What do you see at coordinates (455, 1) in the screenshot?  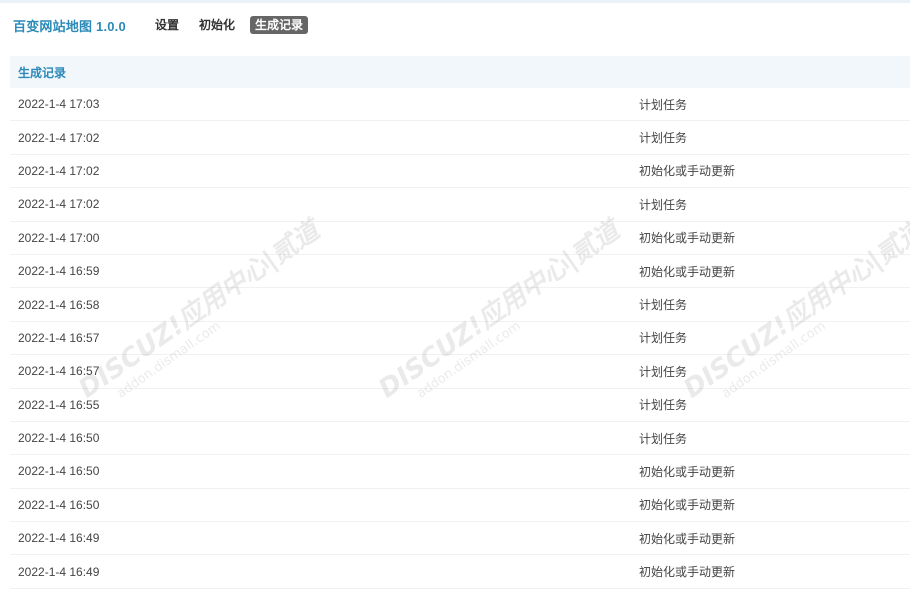 I see `top-border` at bounding box center [455, 1].